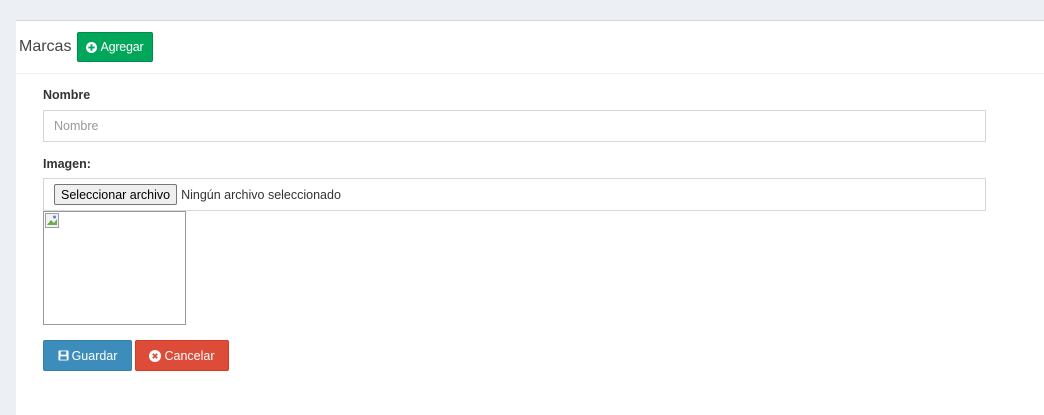  I want to click on add-button-label: Agregar, so click(122, 47).